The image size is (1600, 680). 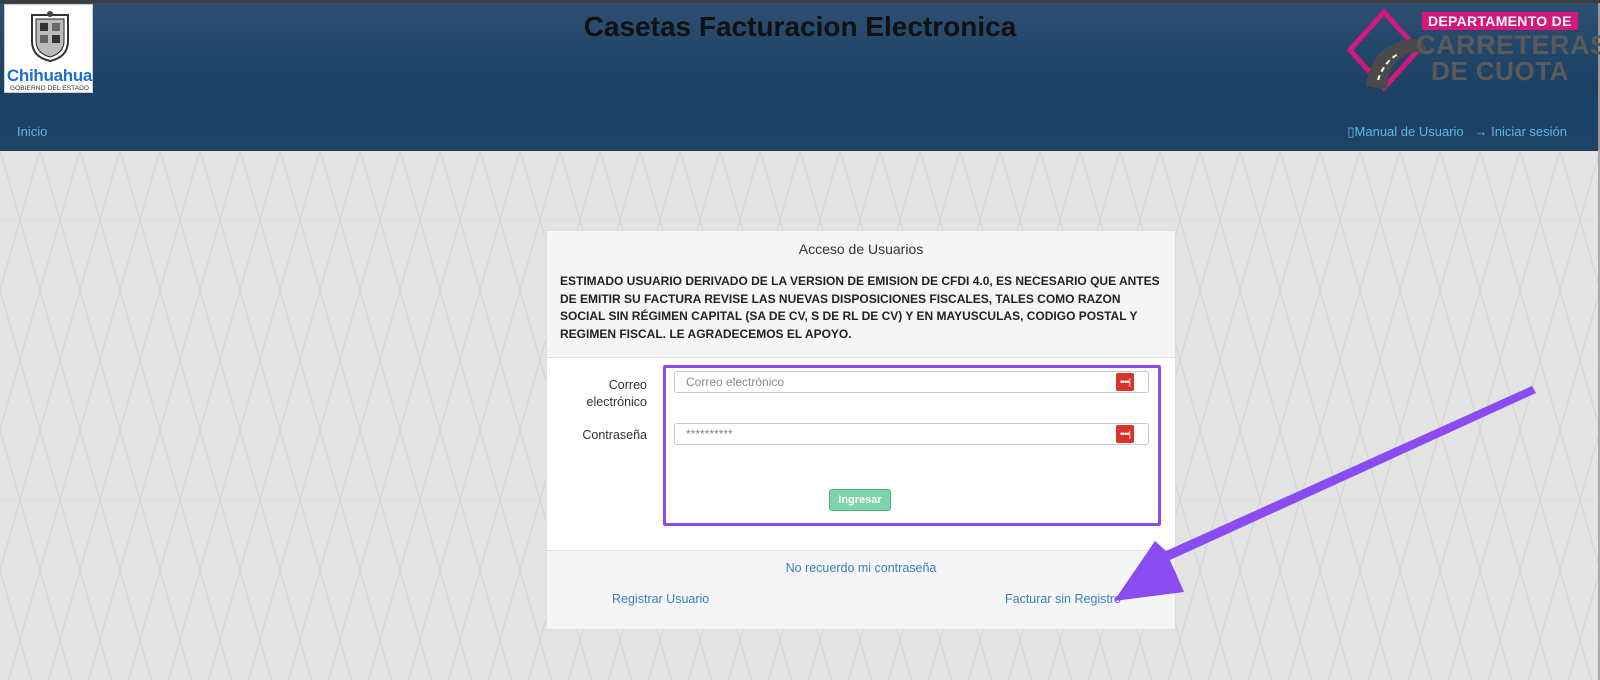 What do you see at coordinates (709, 434) in the screenshot?
I see `password-placeholder: **********` at bounding box center [709, 434].